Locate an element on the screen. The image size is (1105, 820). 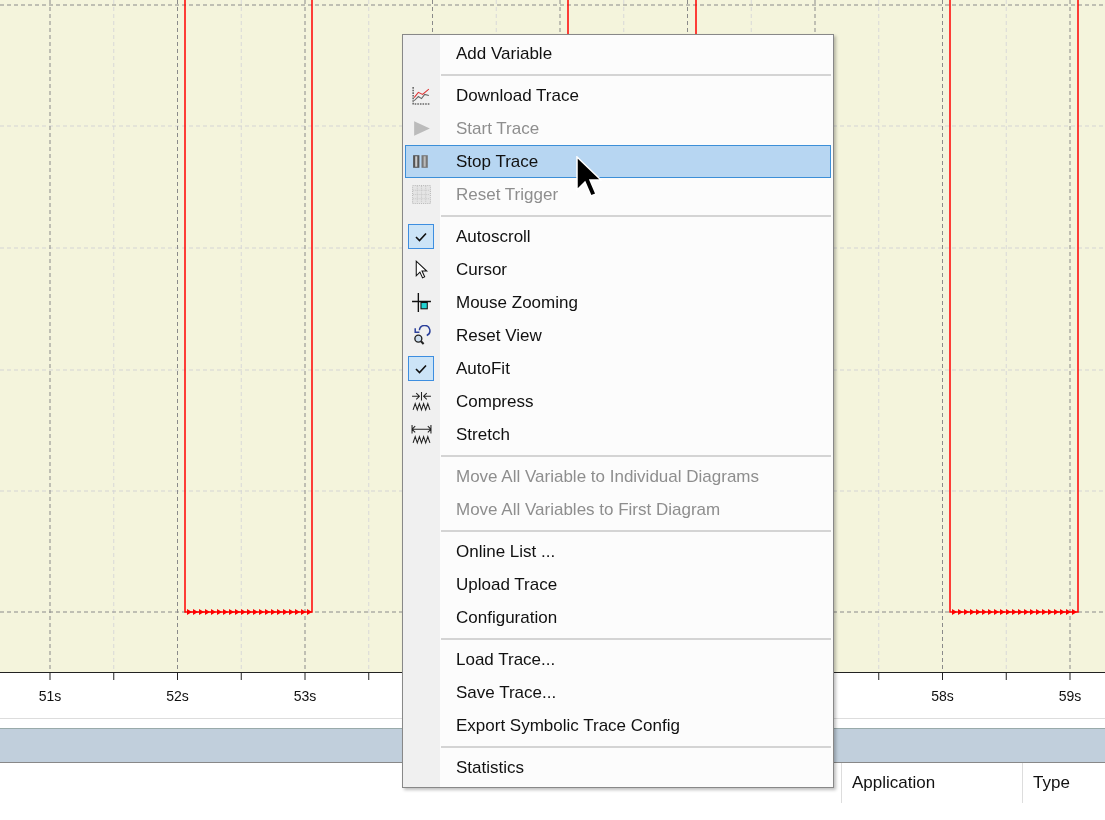
tick-label: 52s is located at coordinates (177, 696).